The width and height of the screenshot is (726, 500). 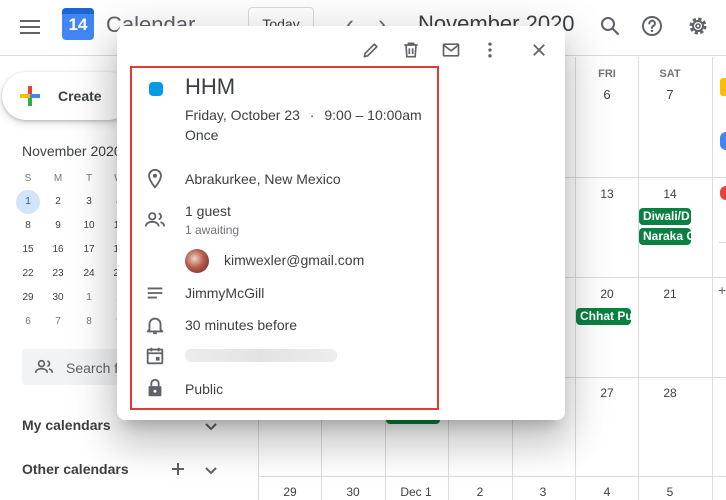 What do you see at coordinates (723, 141) in the screenshot?
I see `tasks-addon-icon` at bounding box center [723, 141].